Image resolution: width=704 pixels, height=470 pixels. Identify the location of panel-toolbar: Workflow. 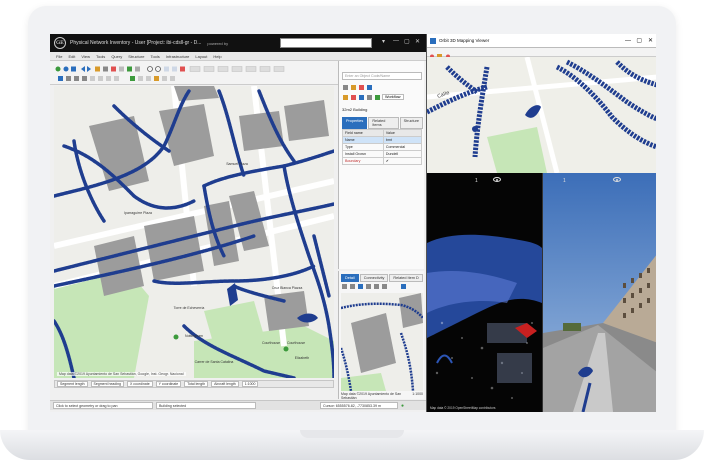
(382, 94).